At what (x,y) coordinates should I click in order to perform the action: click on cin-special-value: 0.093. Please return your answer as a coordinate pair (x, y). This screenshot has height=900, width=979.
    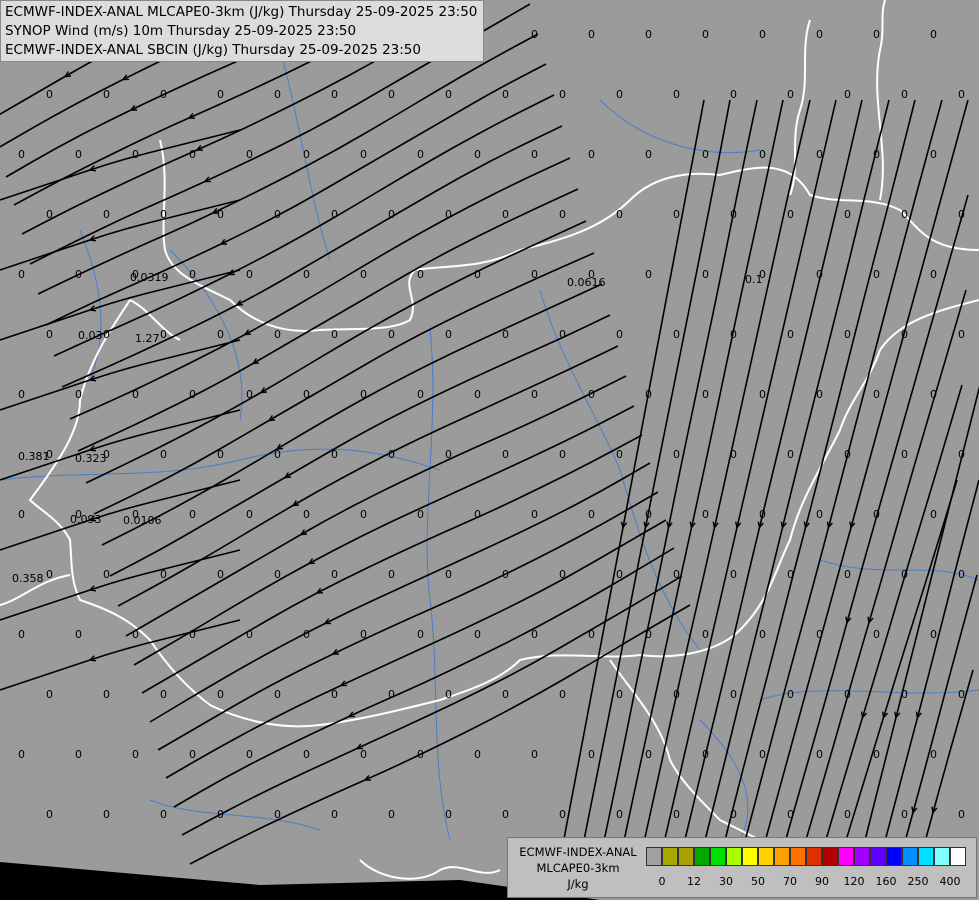
    Looking at the image, I should click on (86, 519).